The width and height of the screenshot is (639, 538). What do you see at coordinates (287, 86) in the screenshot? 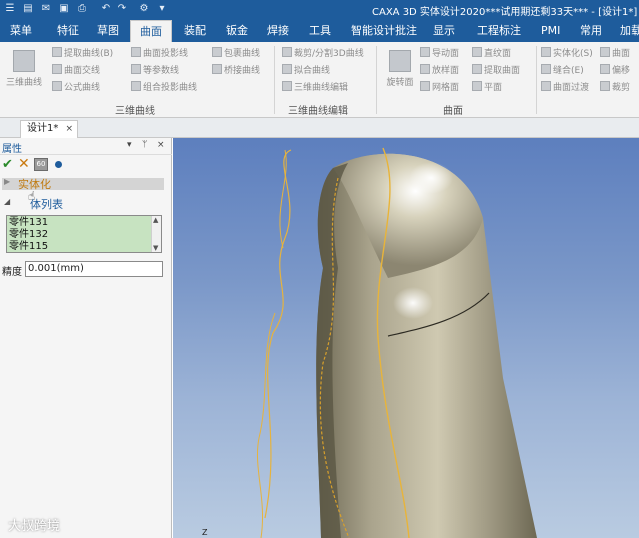
I see `curve-edit-icon` at bounding box center [287, 86].